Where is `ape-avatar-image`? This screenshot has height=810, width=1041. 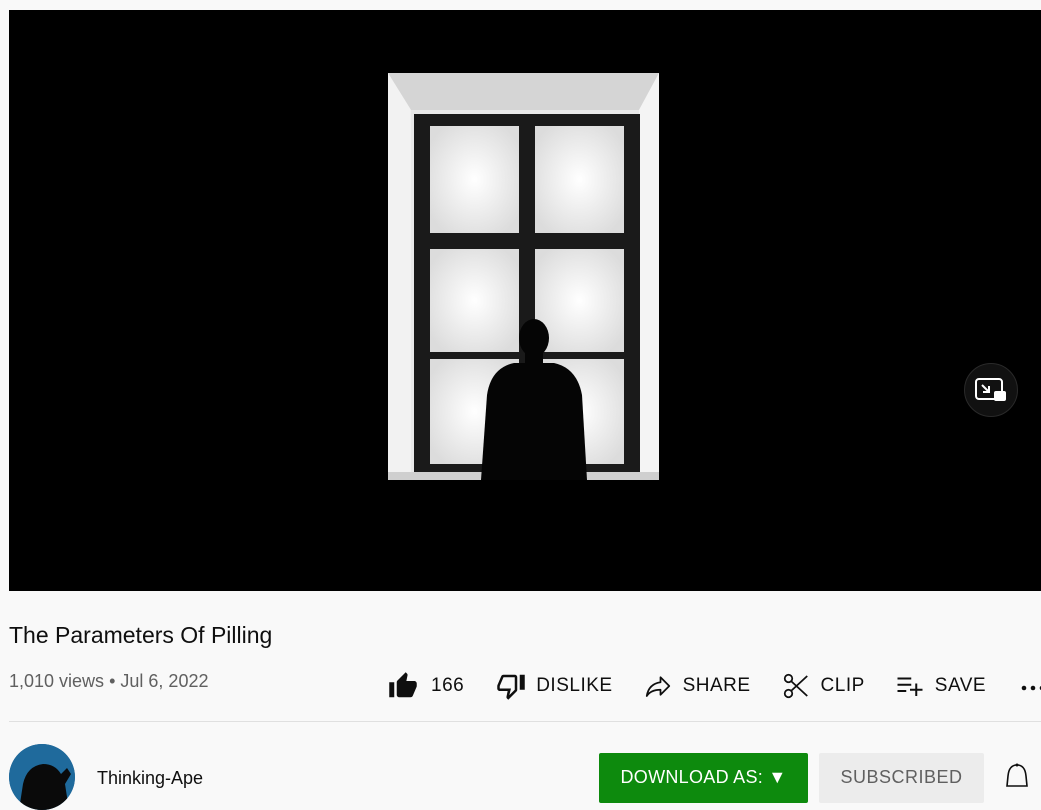 ape-avatar-image is located at coordinates (42, 777).